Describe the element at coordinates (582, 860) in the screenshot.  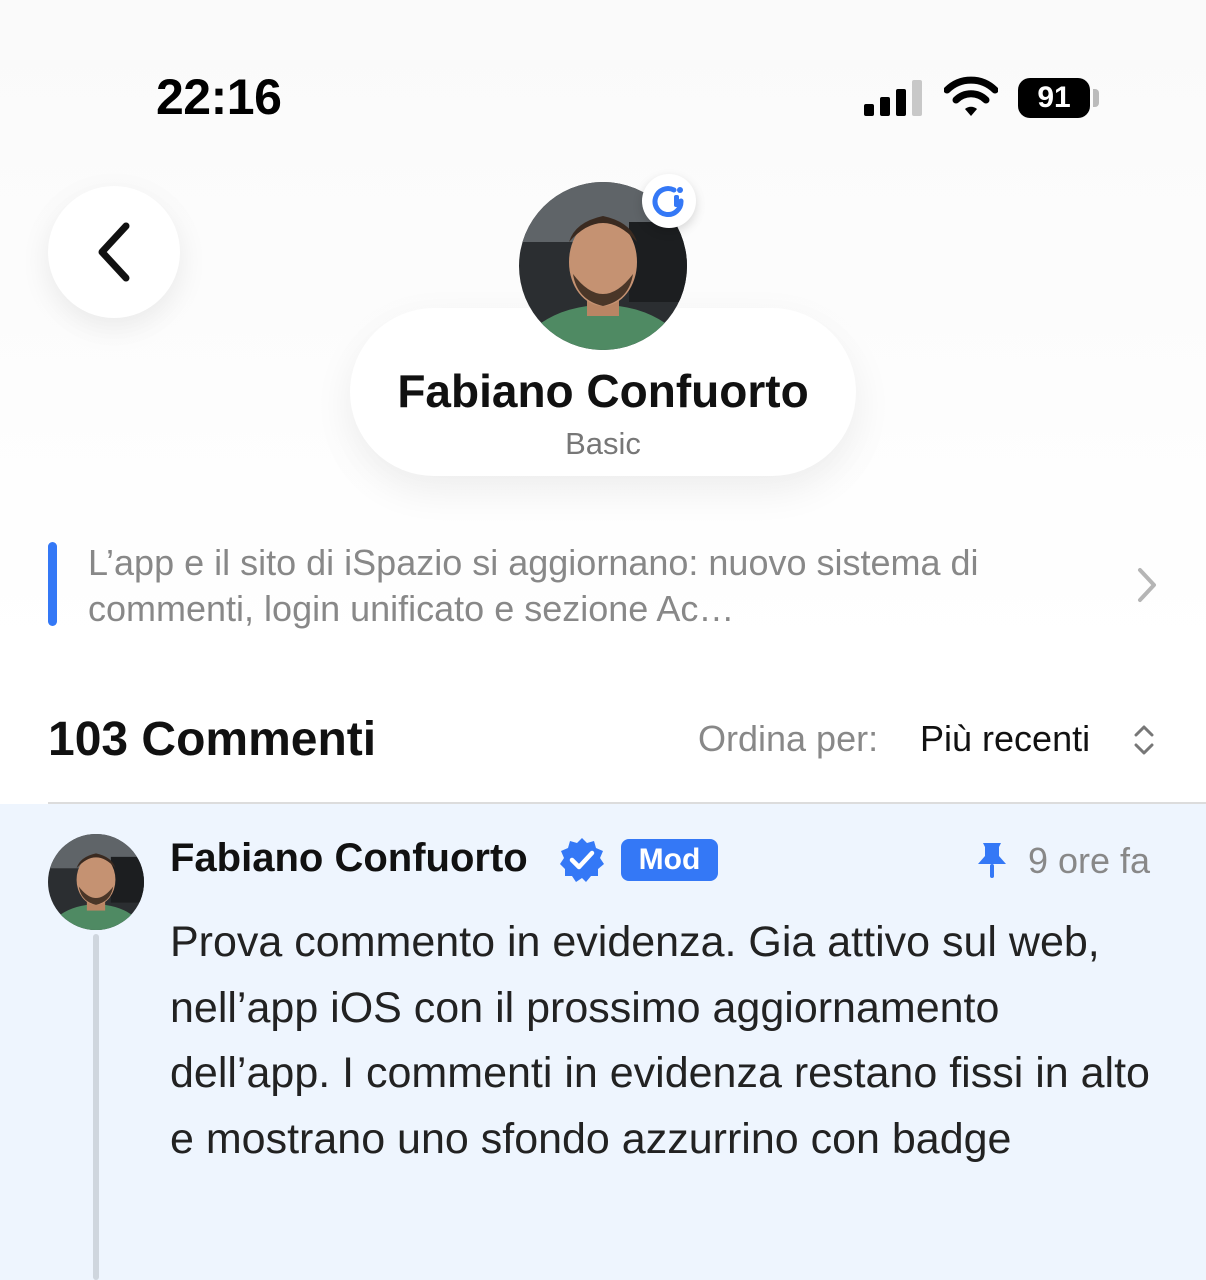
I see `verified-icon` at that location.